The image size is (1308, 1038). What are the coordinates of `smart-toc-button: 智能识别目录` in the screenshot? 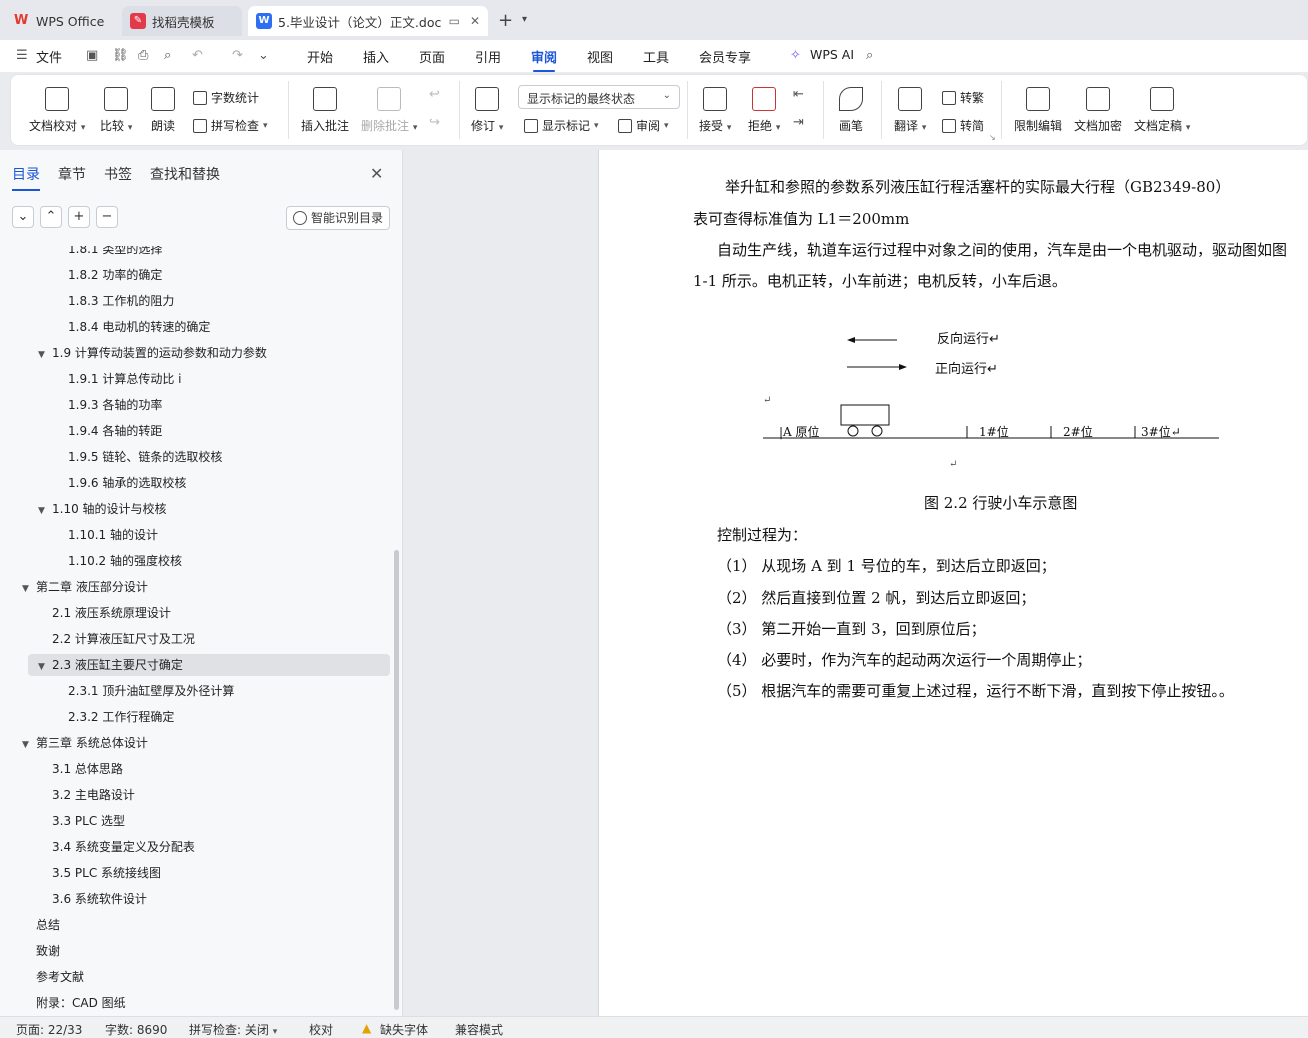 It's located at (338, 218).